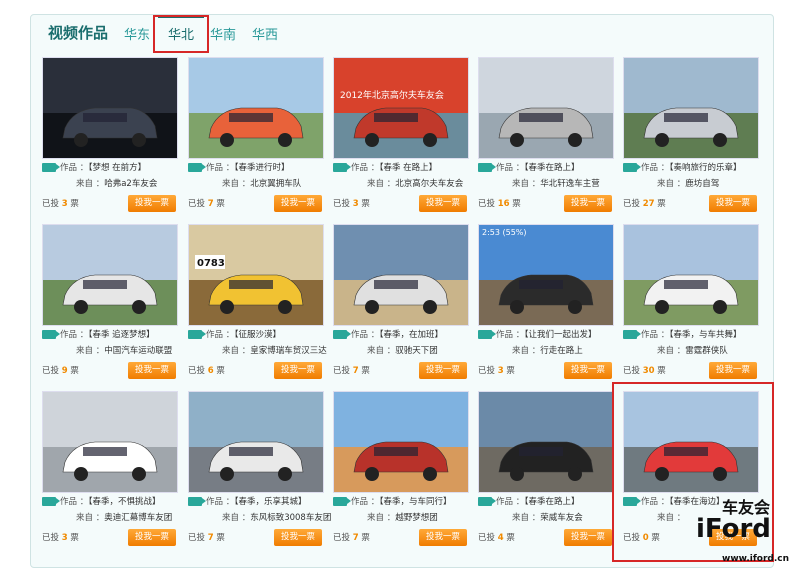 This screenshot has width=800, height=574. I want to click on tab-huadong: 华东, so click(137, 33).